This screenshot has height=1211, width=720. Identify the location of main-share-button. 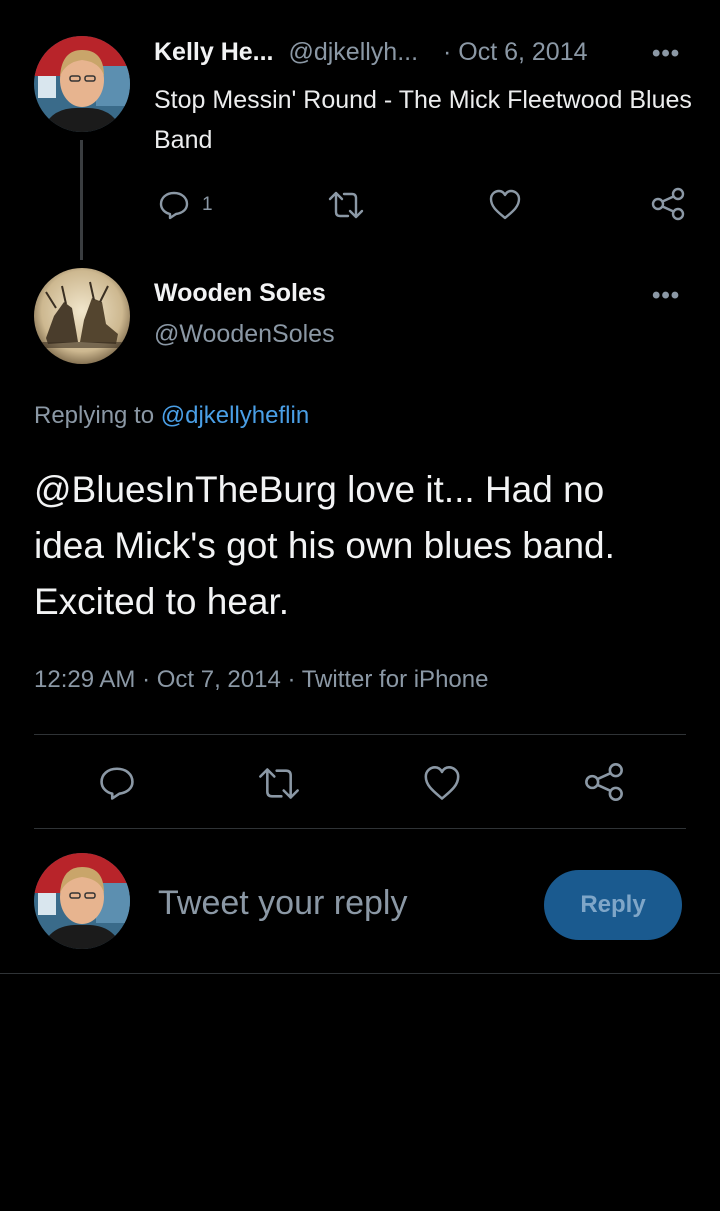
(604, 782).